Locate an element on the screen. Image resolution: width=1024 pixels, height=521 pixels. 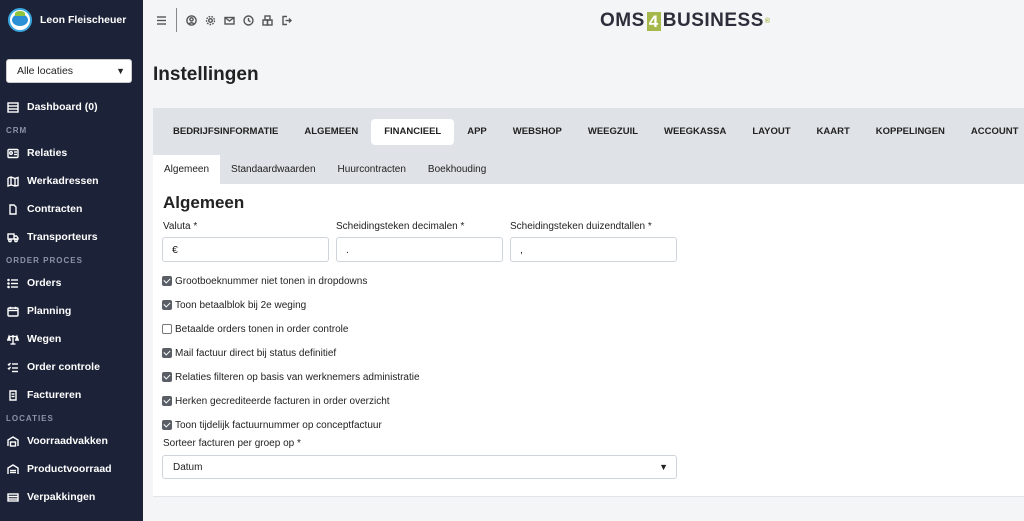
sidebar-item-verpakkingen: Verpakkingen is located at coordinates (71, 497).